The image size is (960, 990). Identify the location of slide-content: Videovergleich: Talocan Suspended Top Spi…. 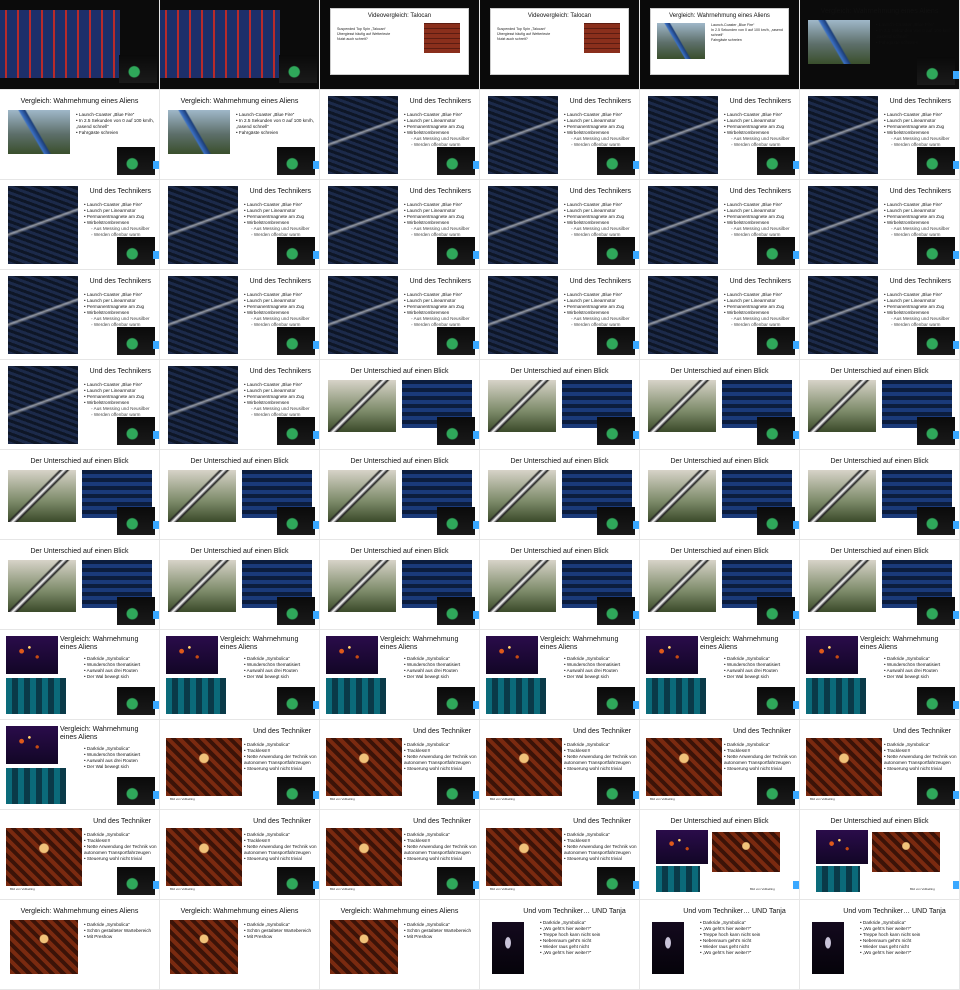
(399, 41).